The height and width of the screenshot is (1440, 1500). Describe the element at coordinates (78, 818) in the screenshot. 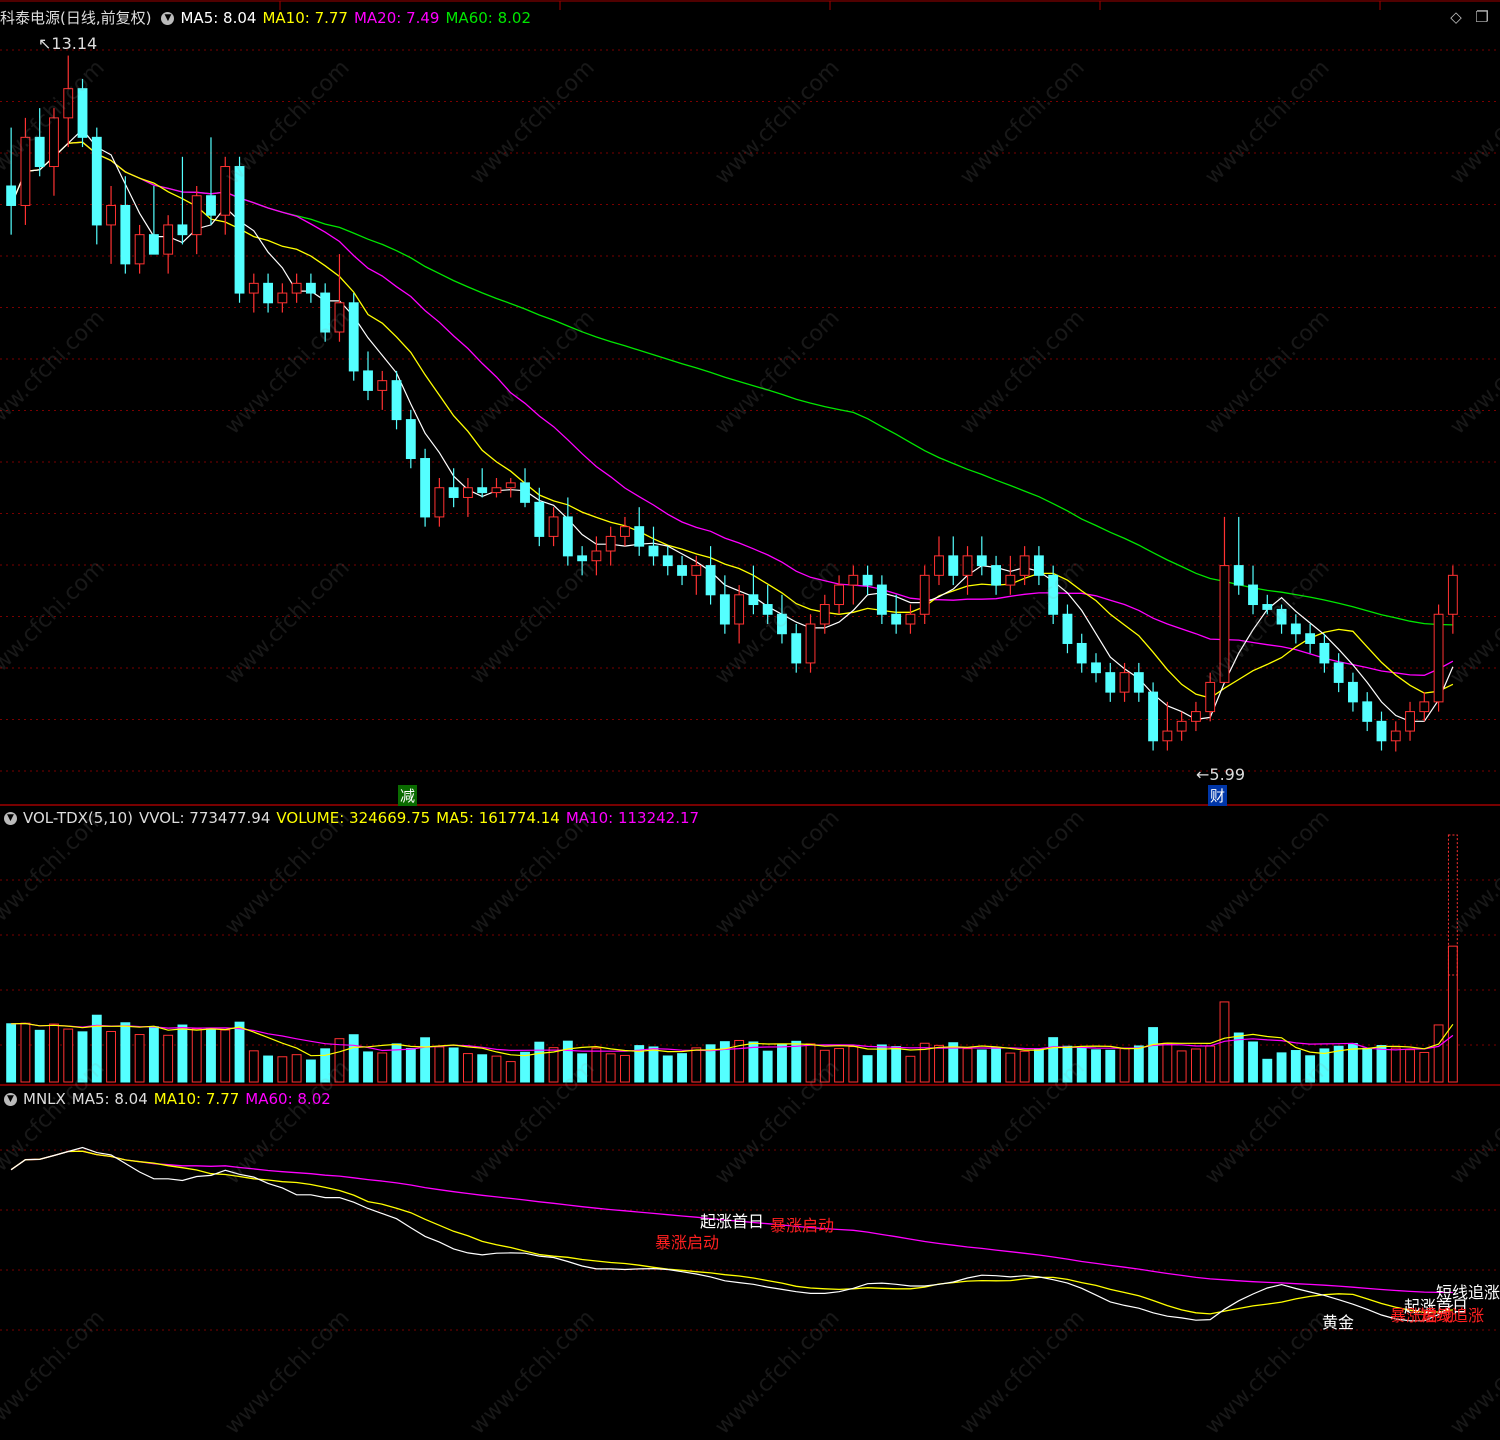

I see `vol-title: VOL-TDX(5,10)` at that location.